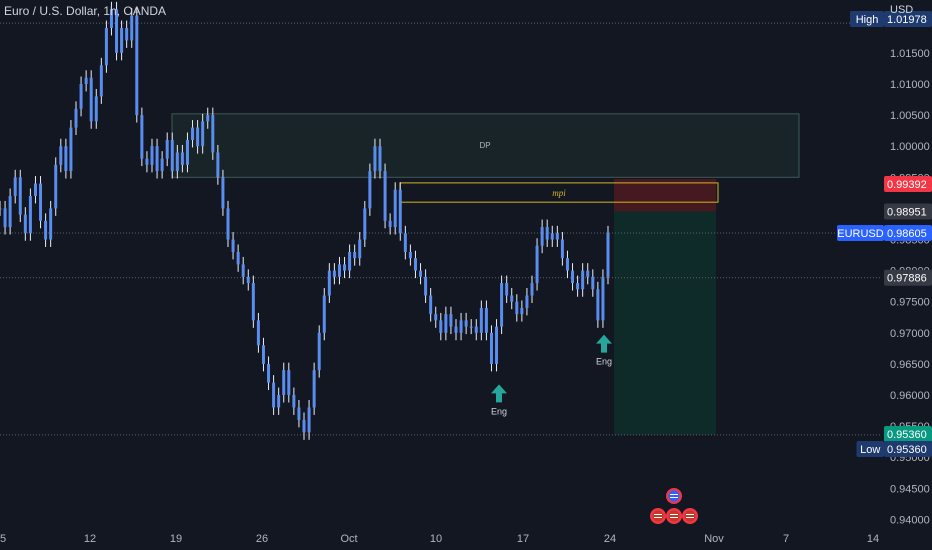  I want to click on x-tick-label: 24, so click(610, 539).